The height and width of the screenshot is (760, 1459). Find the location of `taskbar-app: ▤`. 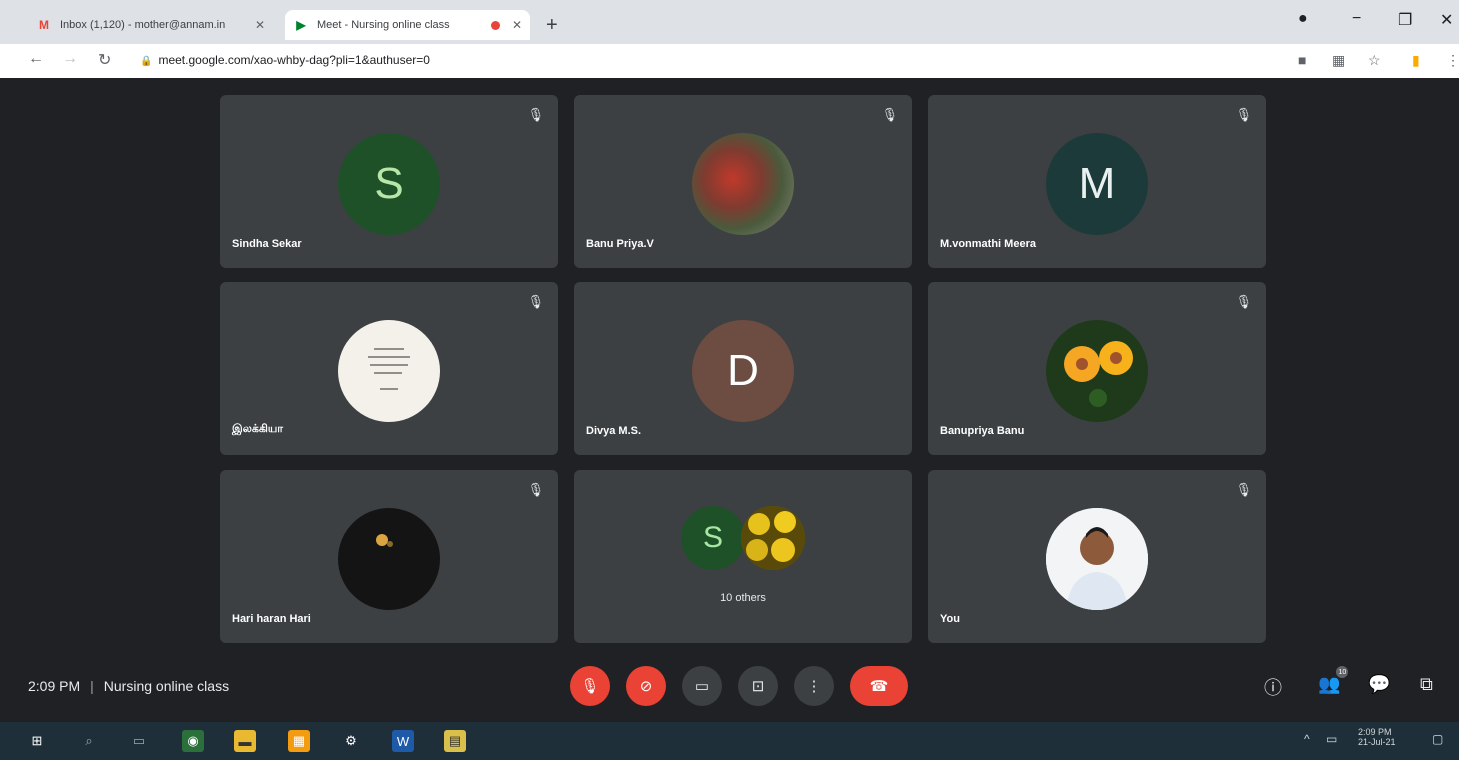

taskbar-app: ▤ is located at coordinates (455, 741).